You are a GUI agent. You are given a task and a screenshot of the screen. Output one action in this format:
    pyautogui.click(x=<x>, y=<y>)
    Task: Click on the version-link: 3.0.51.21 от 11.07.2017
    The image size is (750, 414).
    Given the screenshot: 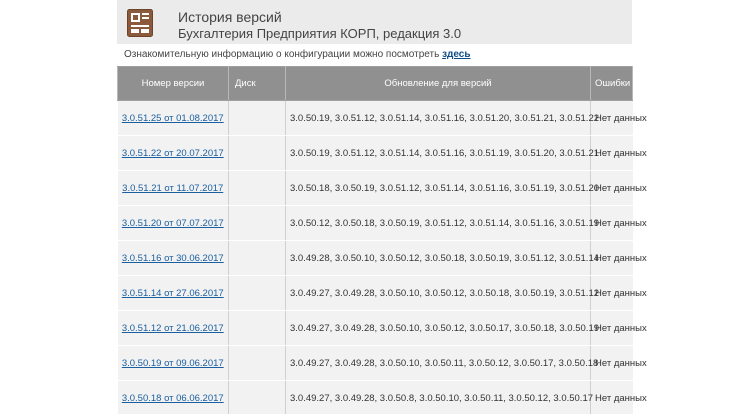 What is the action you would take?
    pyautogui.click(x=172, y=188)
    